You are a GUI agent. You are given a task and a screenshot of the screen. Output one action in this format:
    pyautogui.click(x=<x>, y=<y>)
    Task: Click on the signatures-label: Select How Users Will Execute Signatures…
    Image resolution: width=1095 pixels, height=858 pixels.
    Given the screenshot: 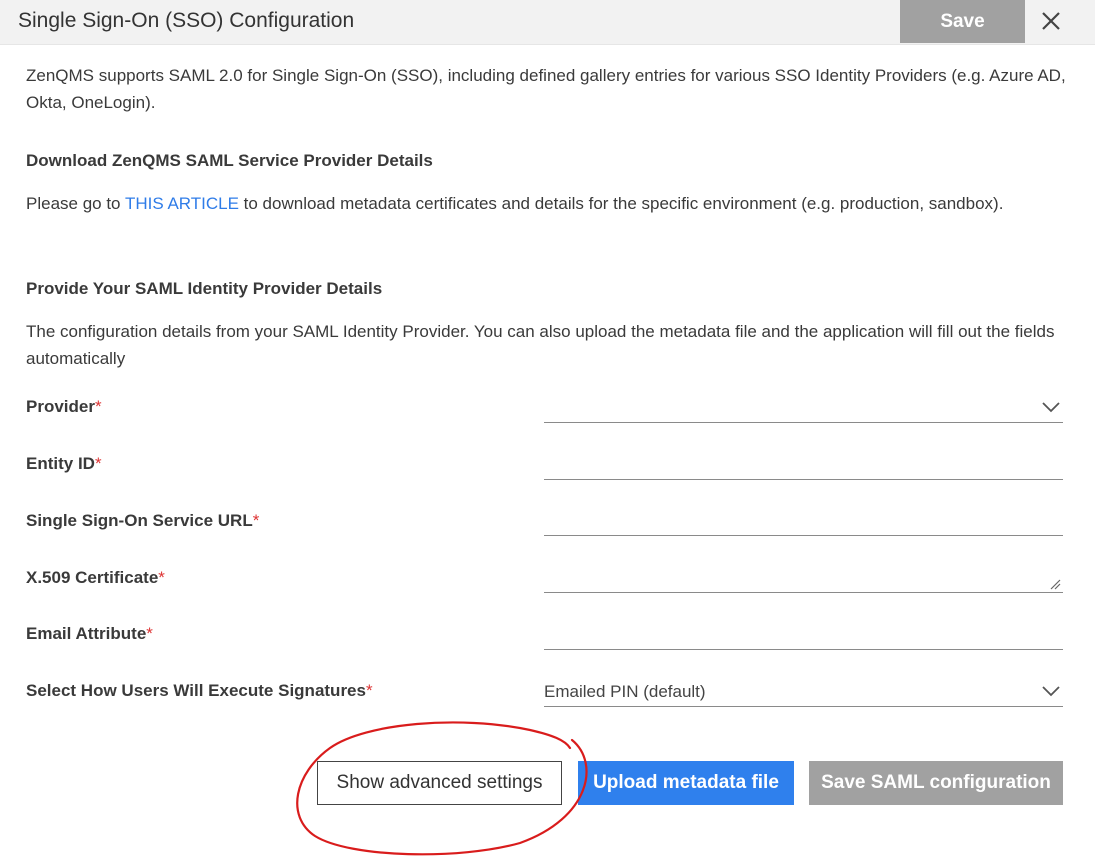 What is the action you would take?
    pyautogui.click(x=199, y=691)
    